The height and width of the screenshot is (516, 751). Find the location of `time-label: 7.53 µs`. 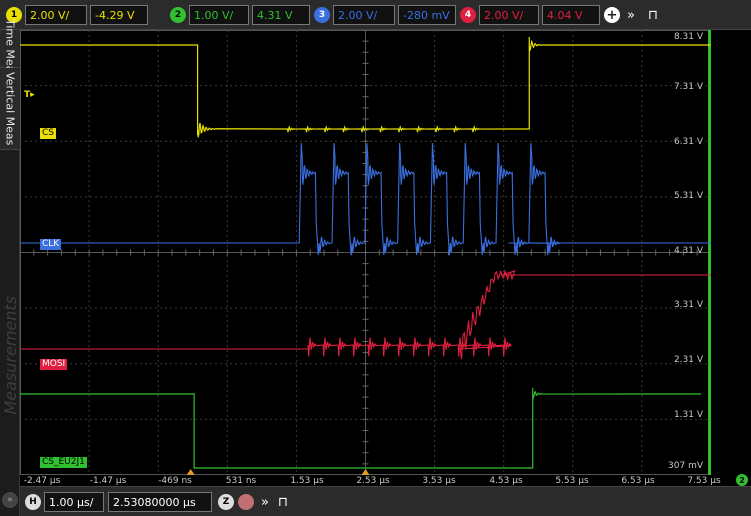

time-label: 7.53 µs is located at coordinates (704, 481).